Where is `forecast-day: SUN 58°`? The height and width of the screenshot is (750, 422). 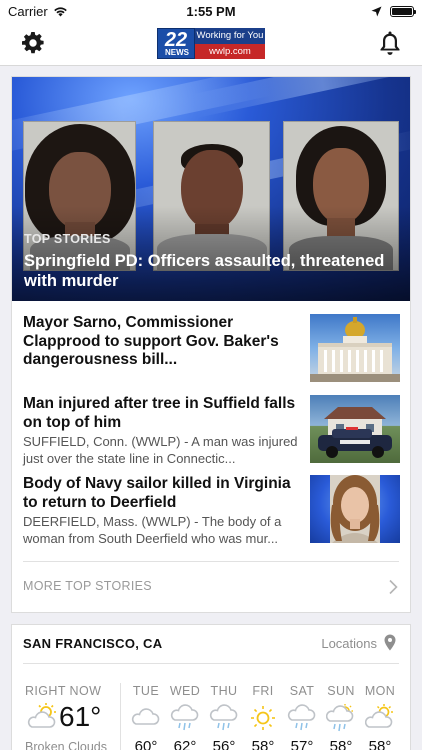
forecast-day: SUN 58° is located at coordinates (341, 717).